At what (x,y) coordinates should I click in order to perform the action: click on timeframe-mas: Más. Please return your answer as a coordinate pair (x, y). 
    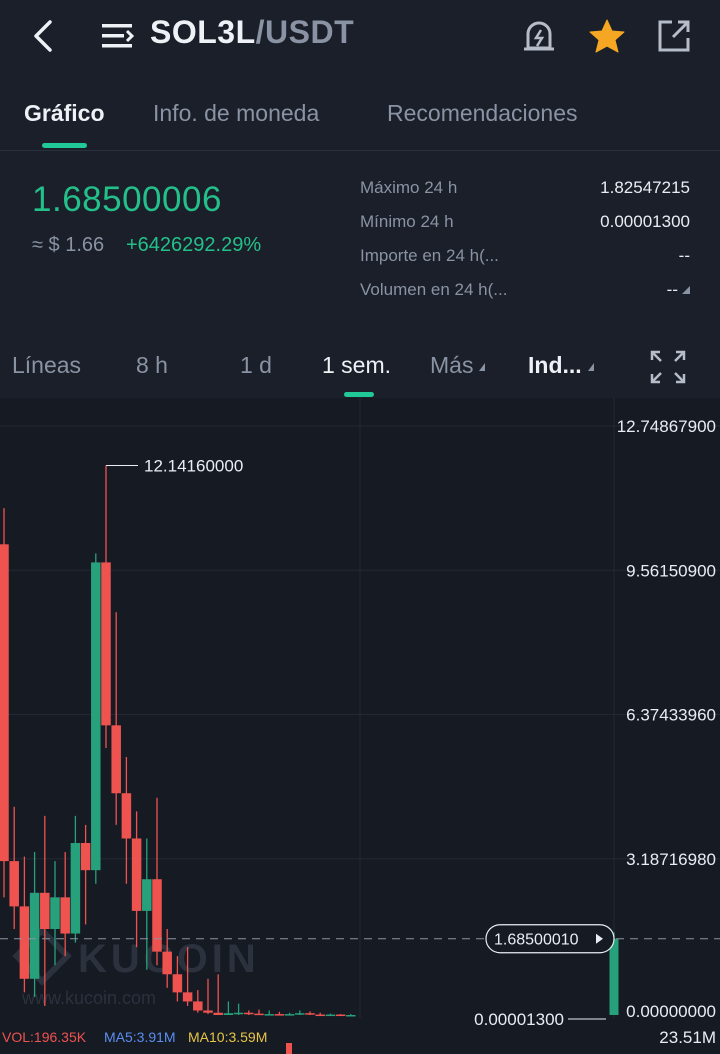
    Looking at the image, I should click on (458, 365).